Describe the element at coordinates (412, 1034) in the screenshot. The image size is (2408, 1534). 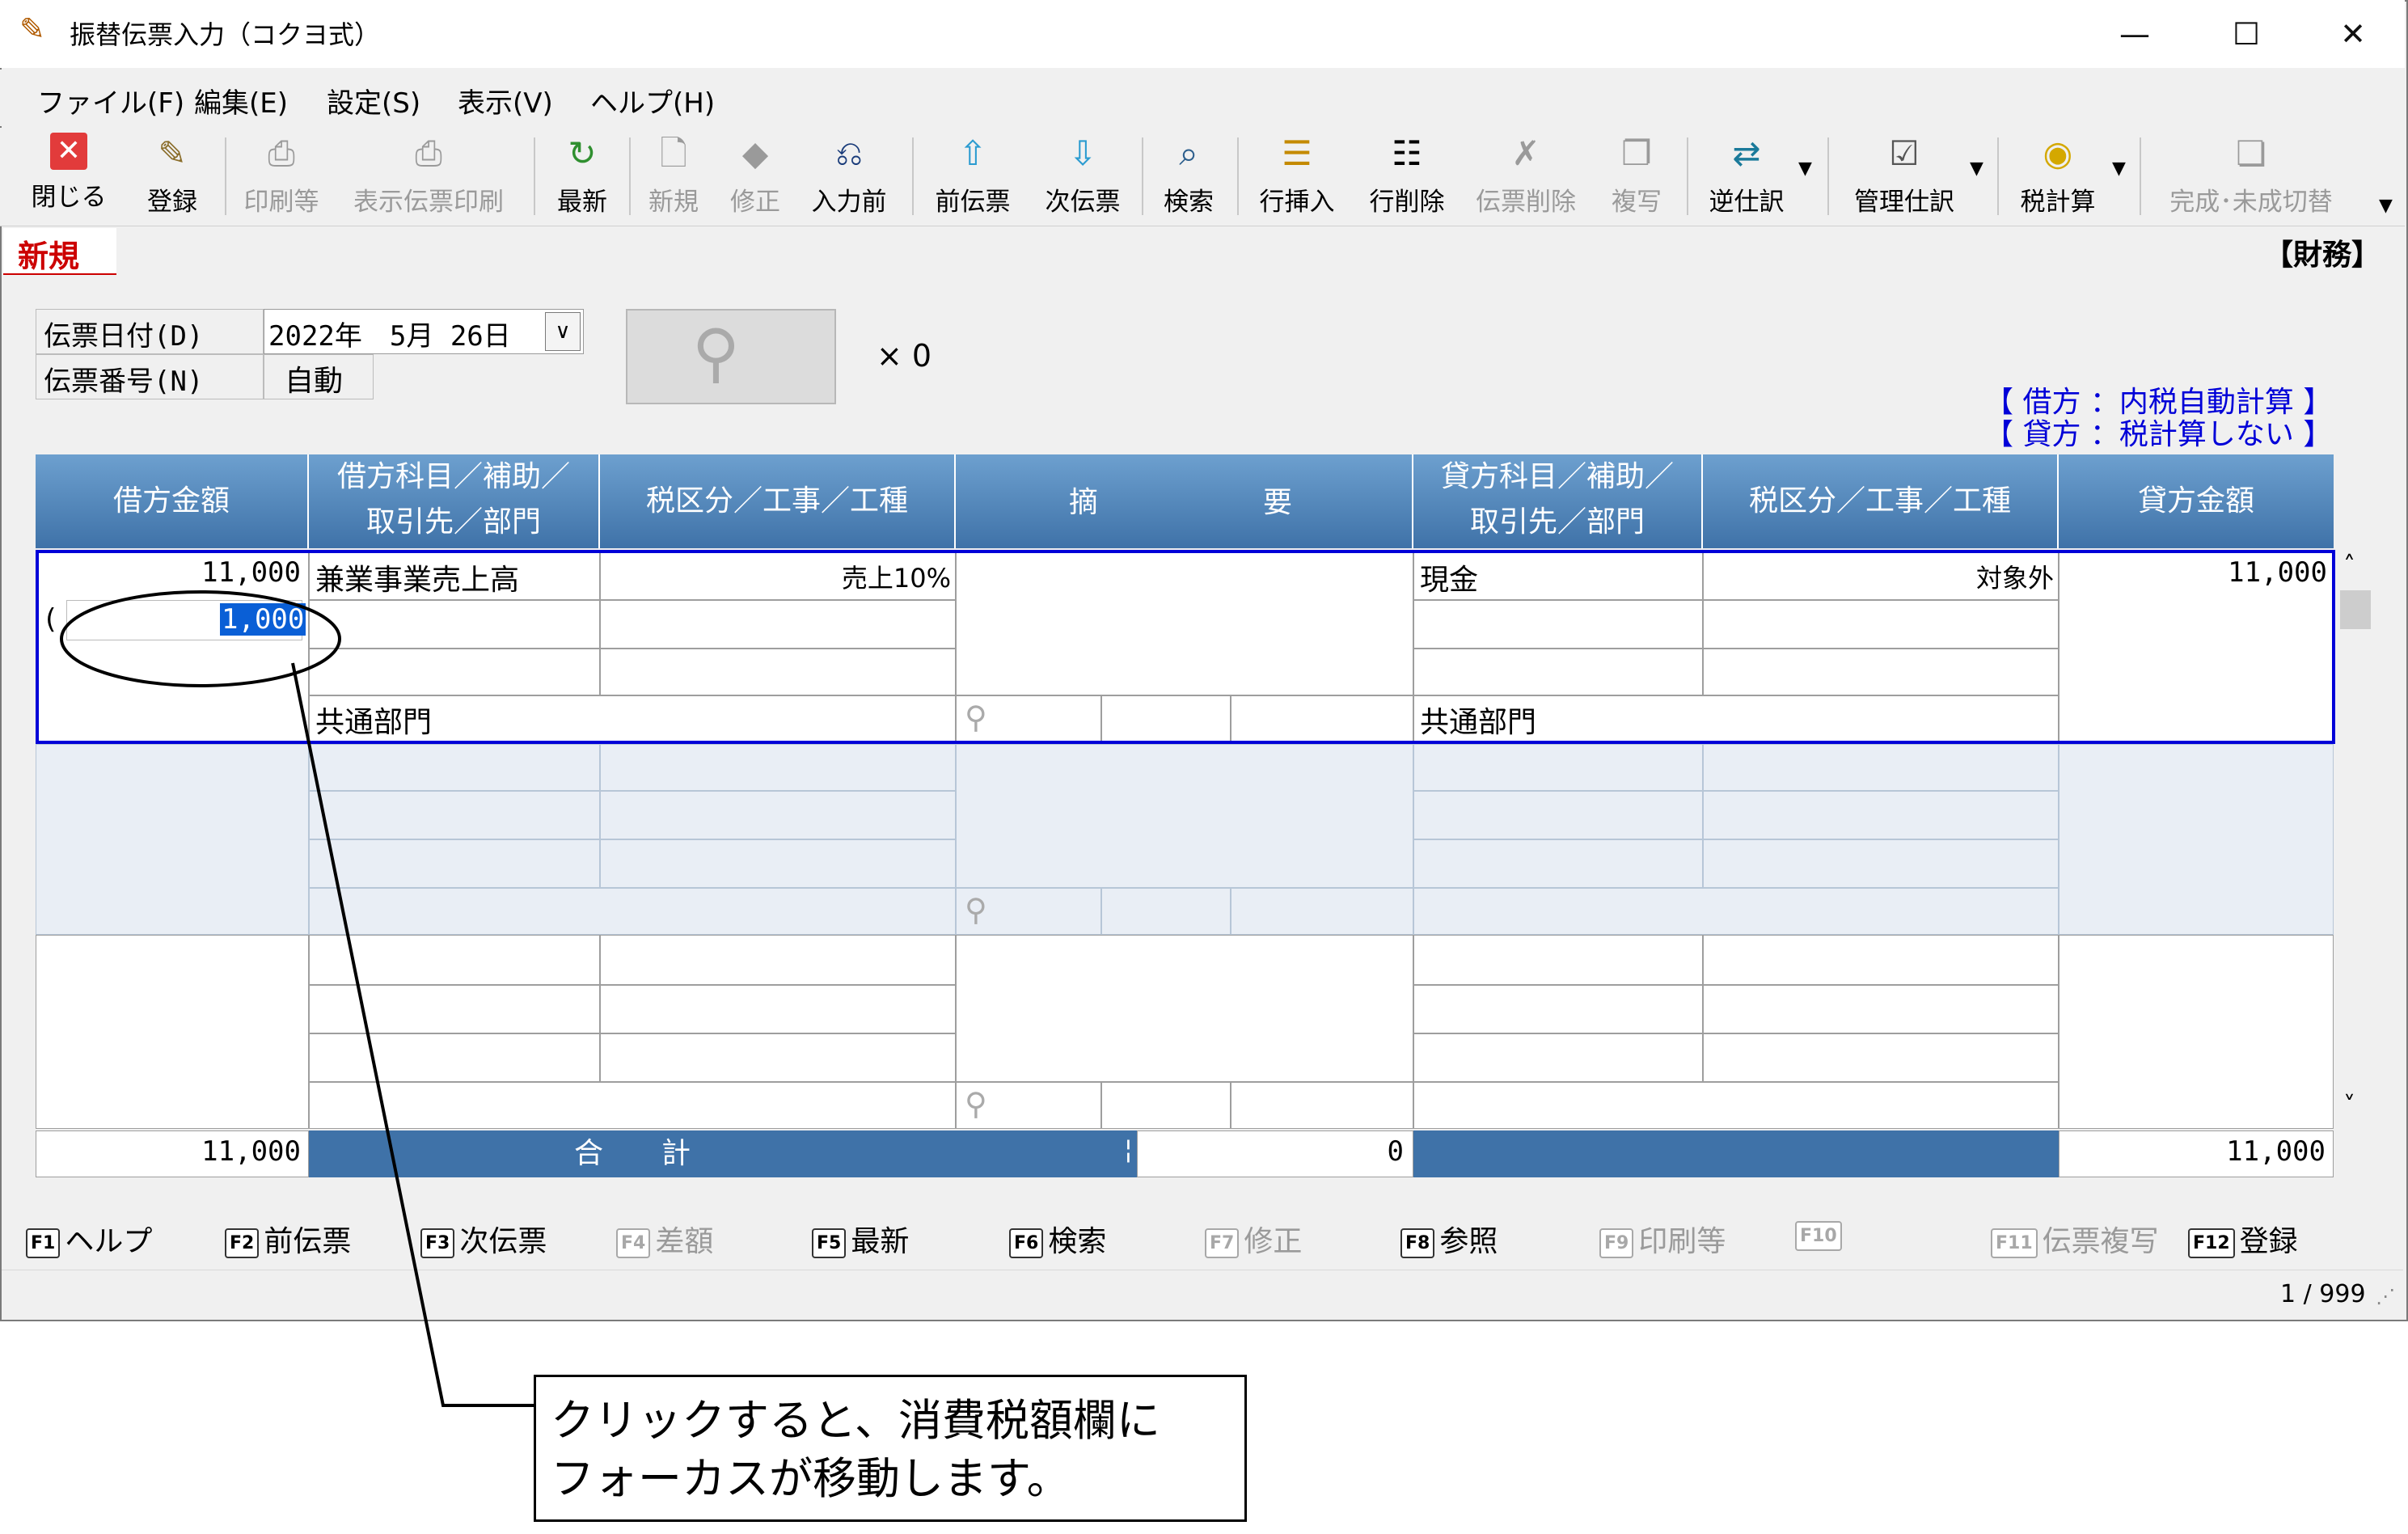
I see `annotation-leader-line` at that location.